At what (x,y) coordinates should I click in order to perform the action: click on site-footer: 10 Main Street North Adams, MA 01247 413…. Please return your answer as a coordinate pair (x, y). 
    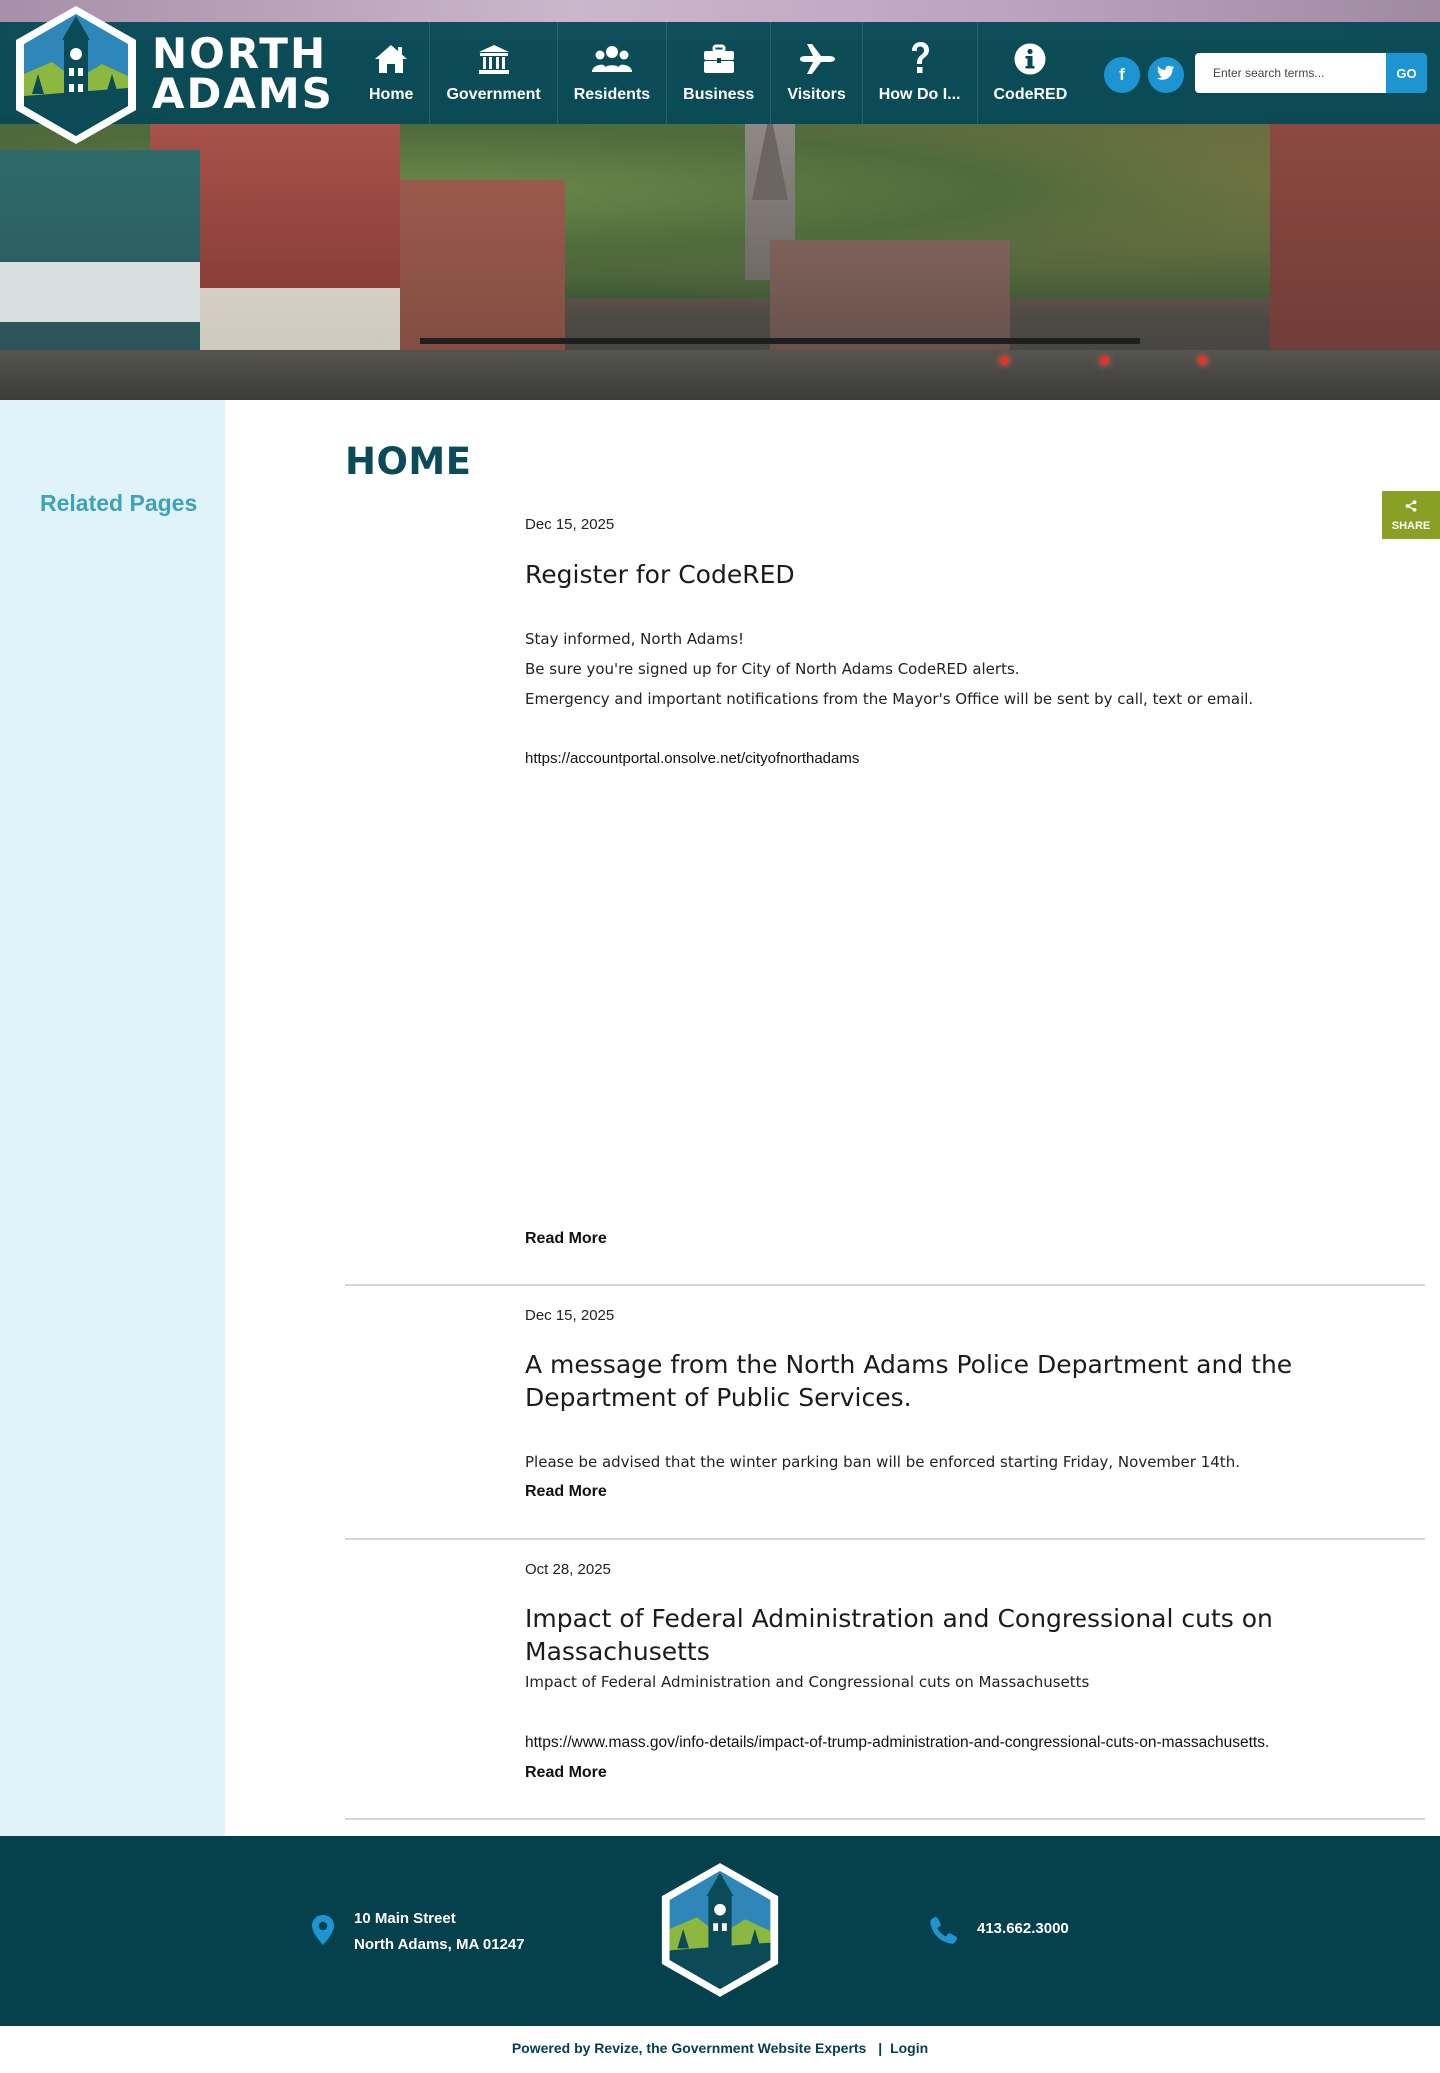
    Looking at the image, I should click on (720, 1931).